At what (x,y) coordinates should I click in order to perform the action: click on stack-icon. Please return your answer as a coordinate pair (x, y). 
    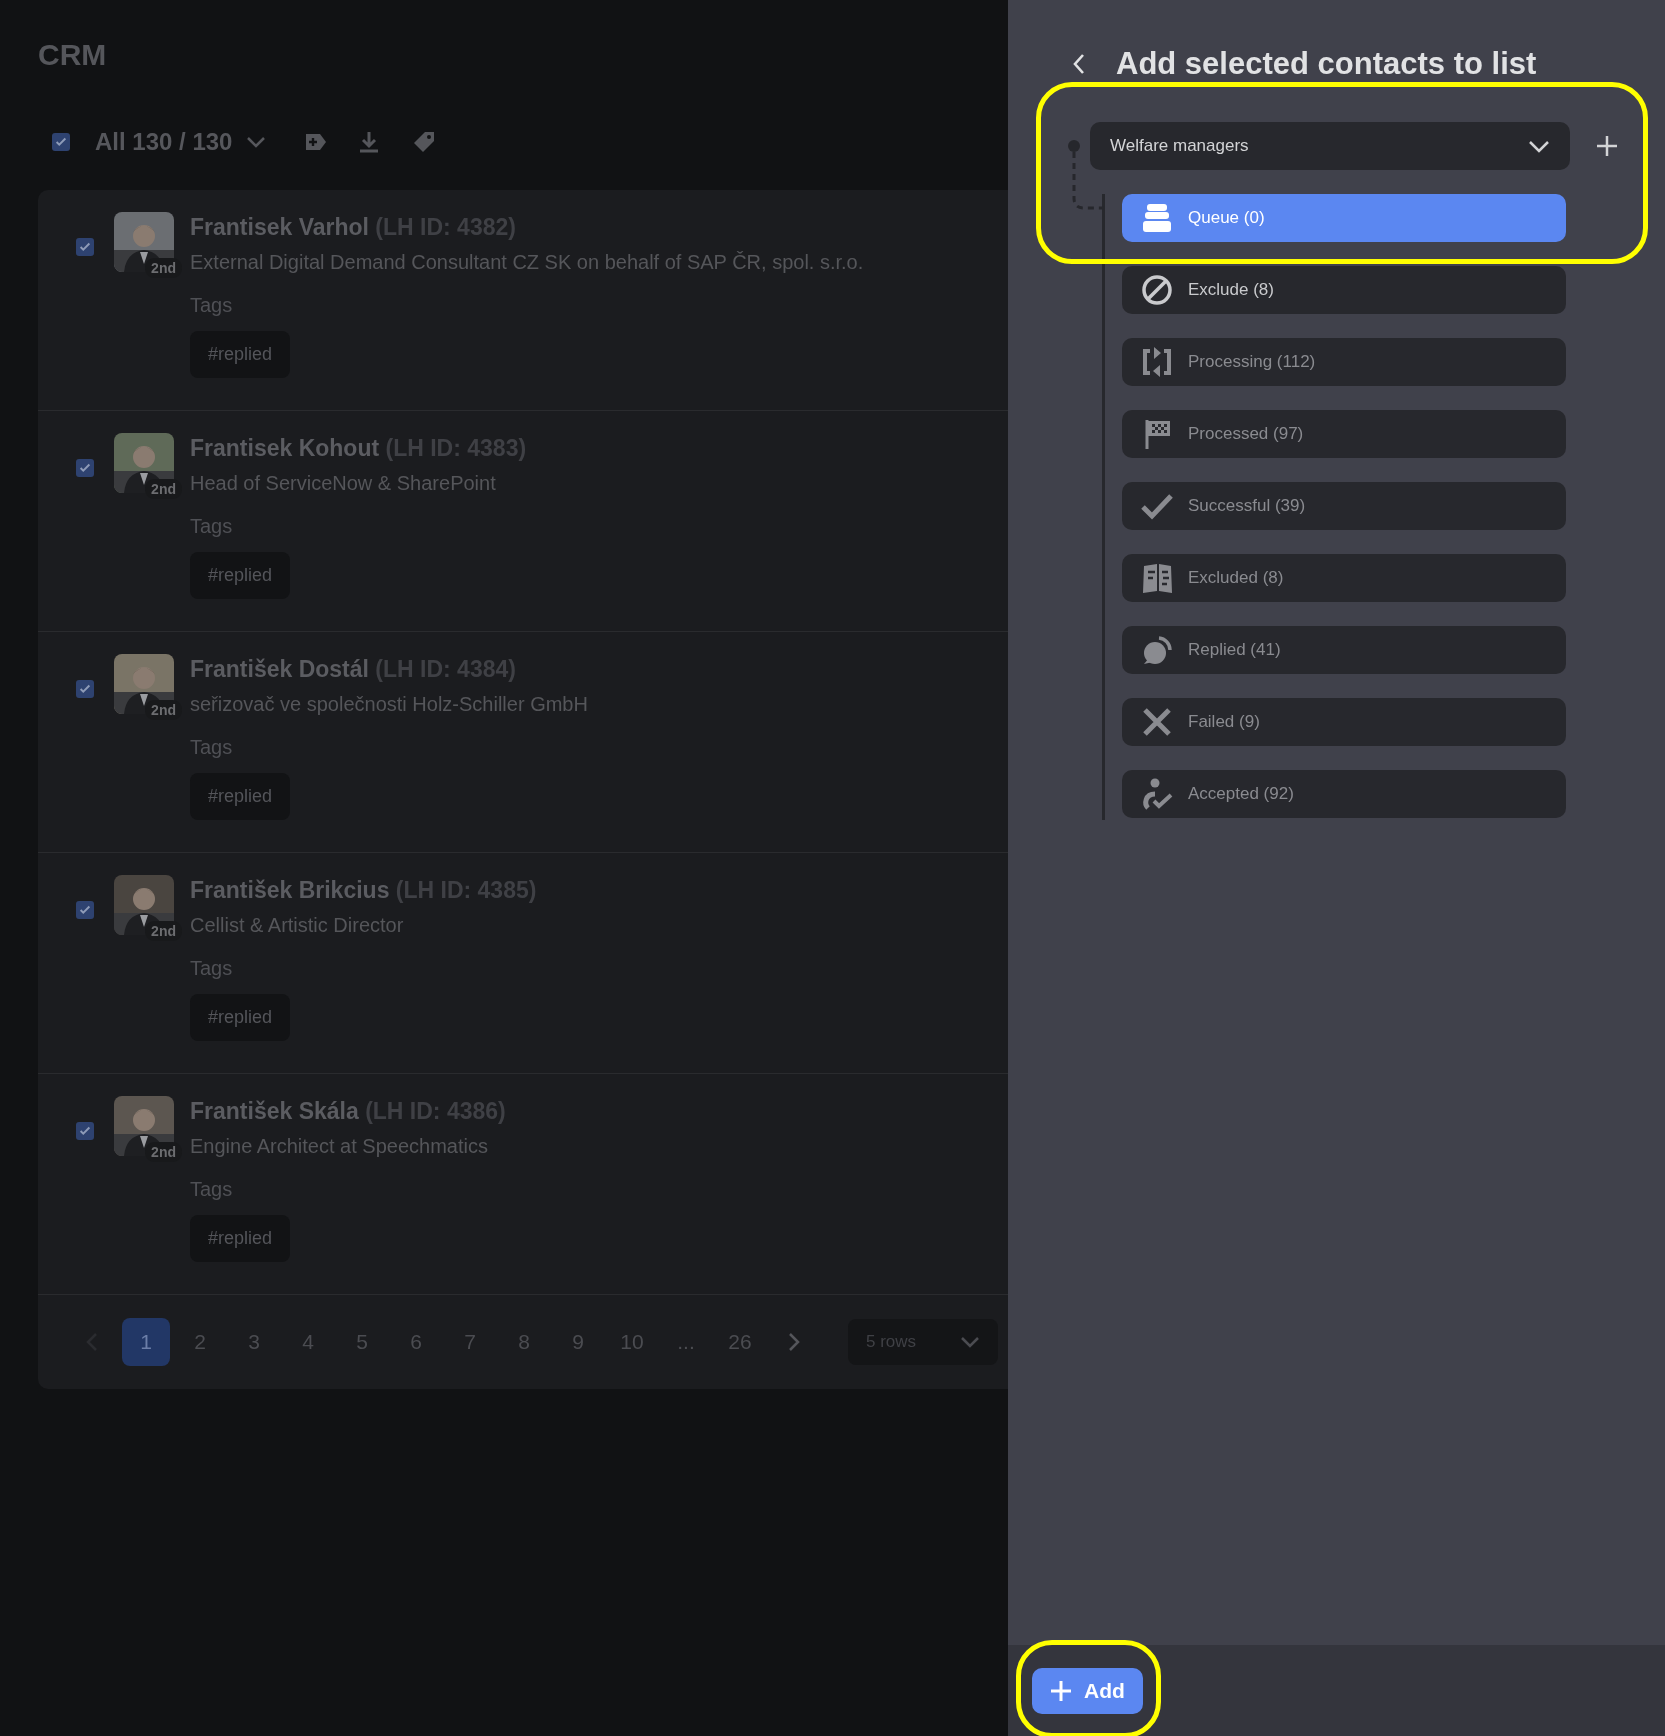
    Looking at the image, I should click on (1157, 218).